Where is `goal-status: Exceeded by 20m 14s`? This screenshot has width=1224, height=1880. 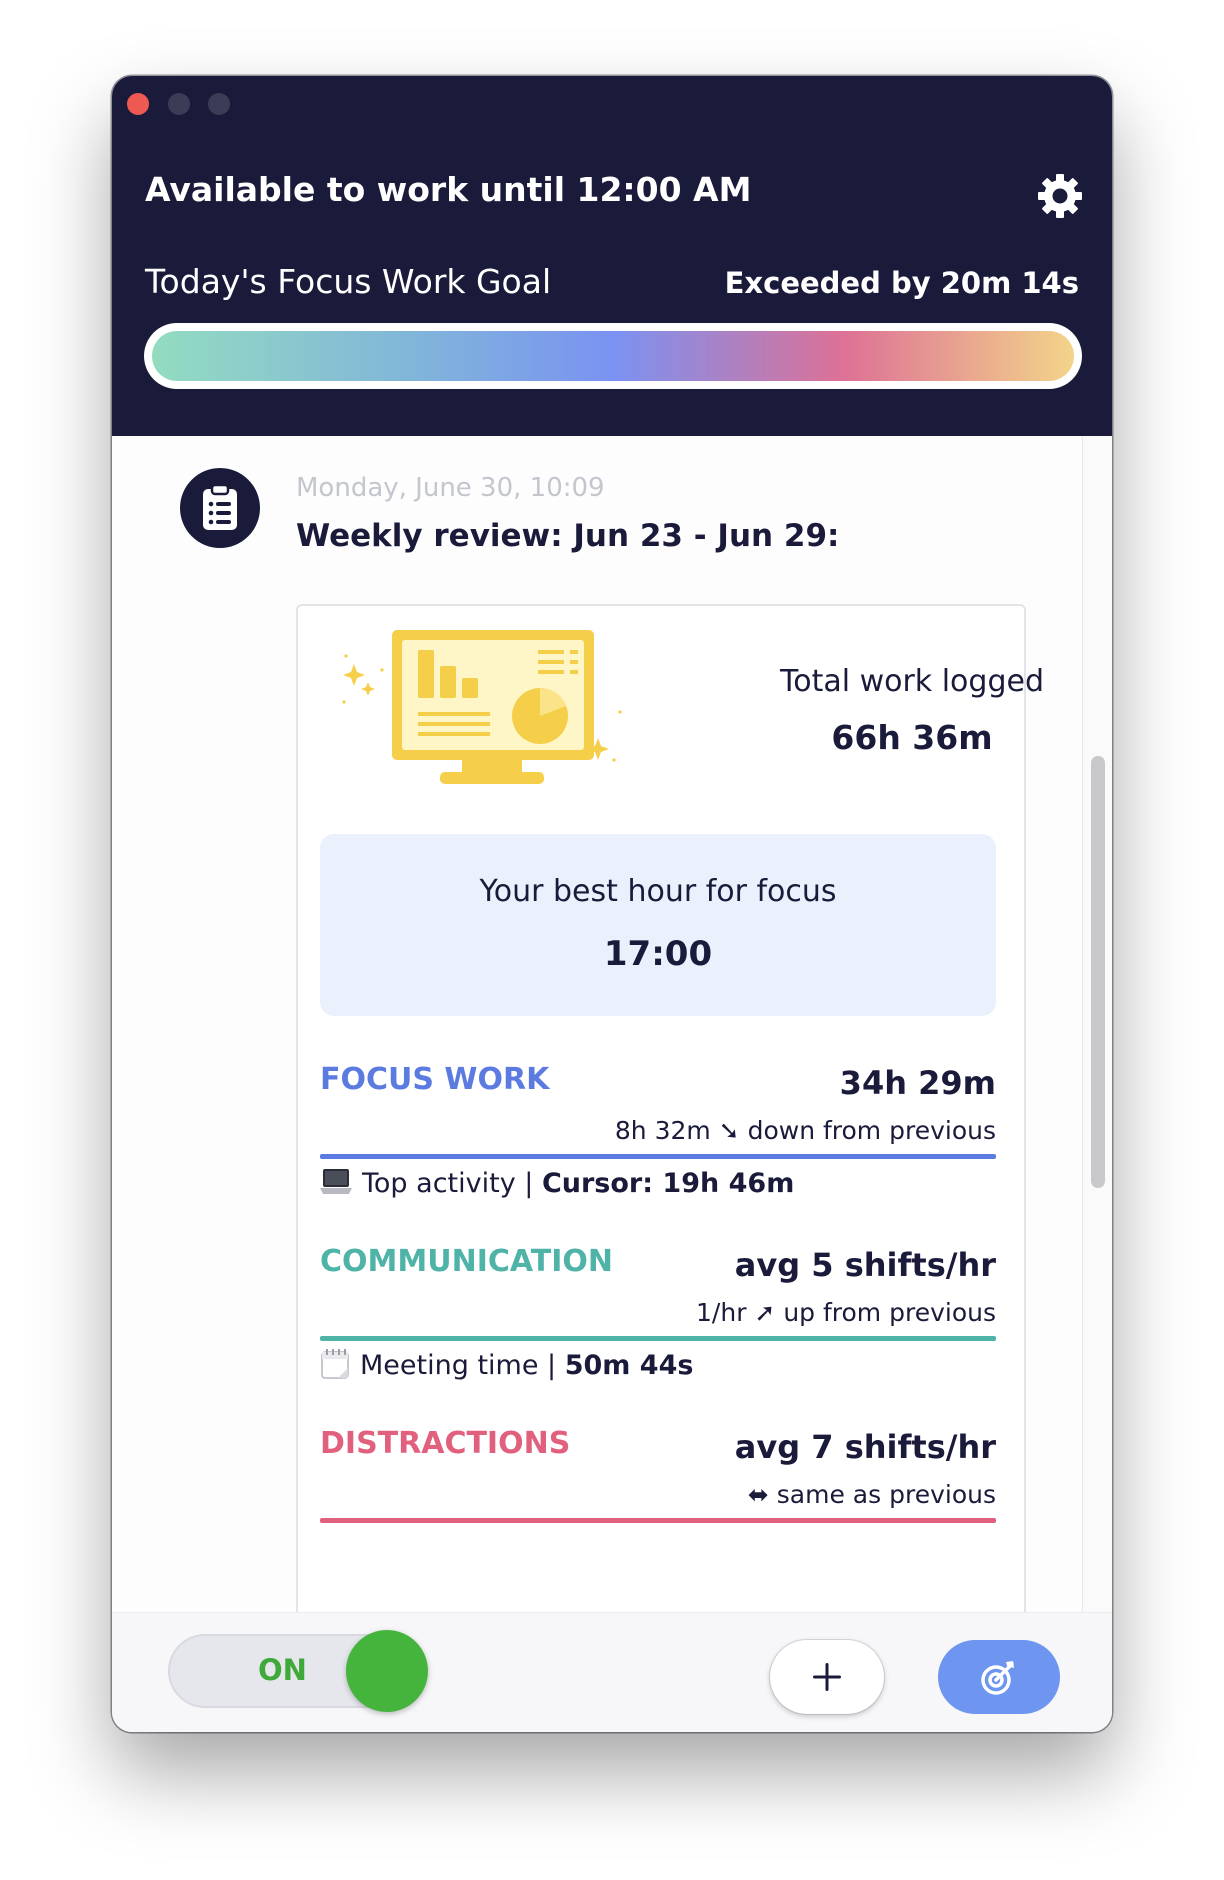
goal-status: Exceeded by 20m 14s is located at coordinates (901, 283).